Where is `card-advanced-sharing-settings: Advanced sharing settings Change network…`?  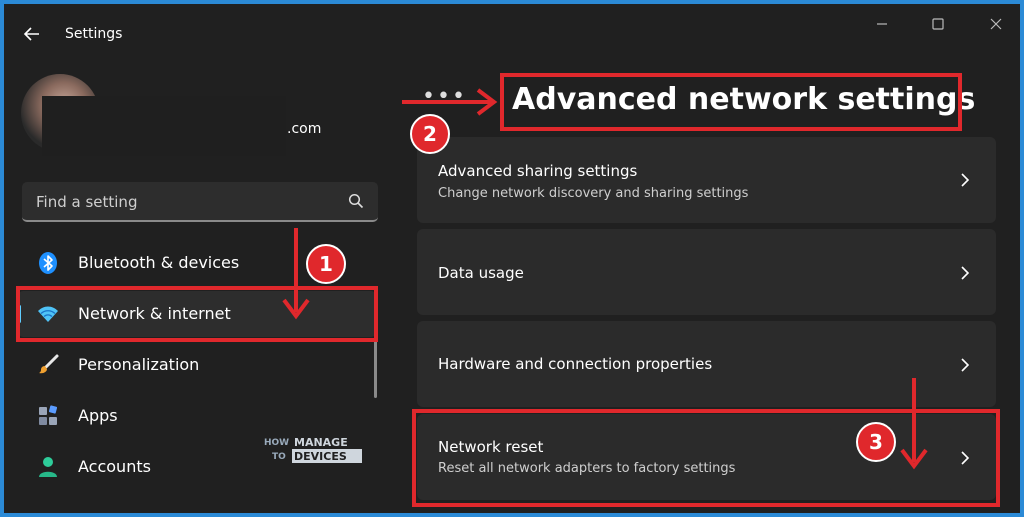 card-advanced-sharing-settings: Advanced sharing settings Change network… is located at coordinates (706, 180).